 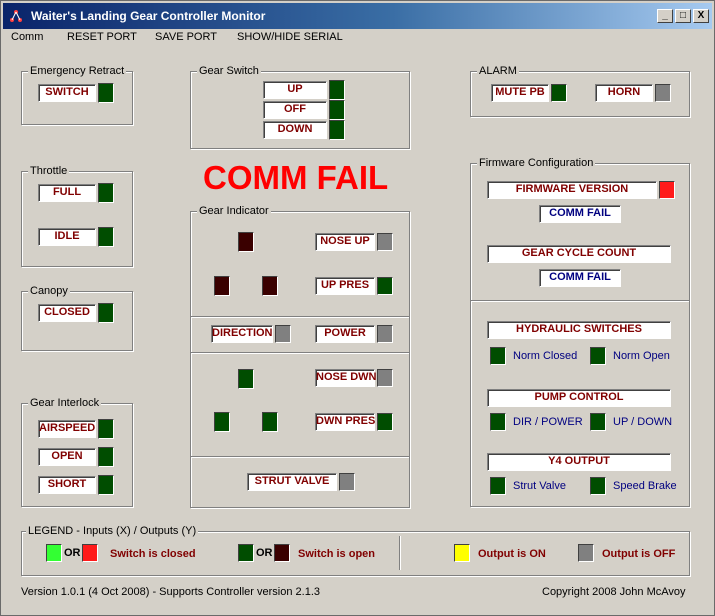 I want to click on direction-label: DIRECTION, so click(x=242, y=334).